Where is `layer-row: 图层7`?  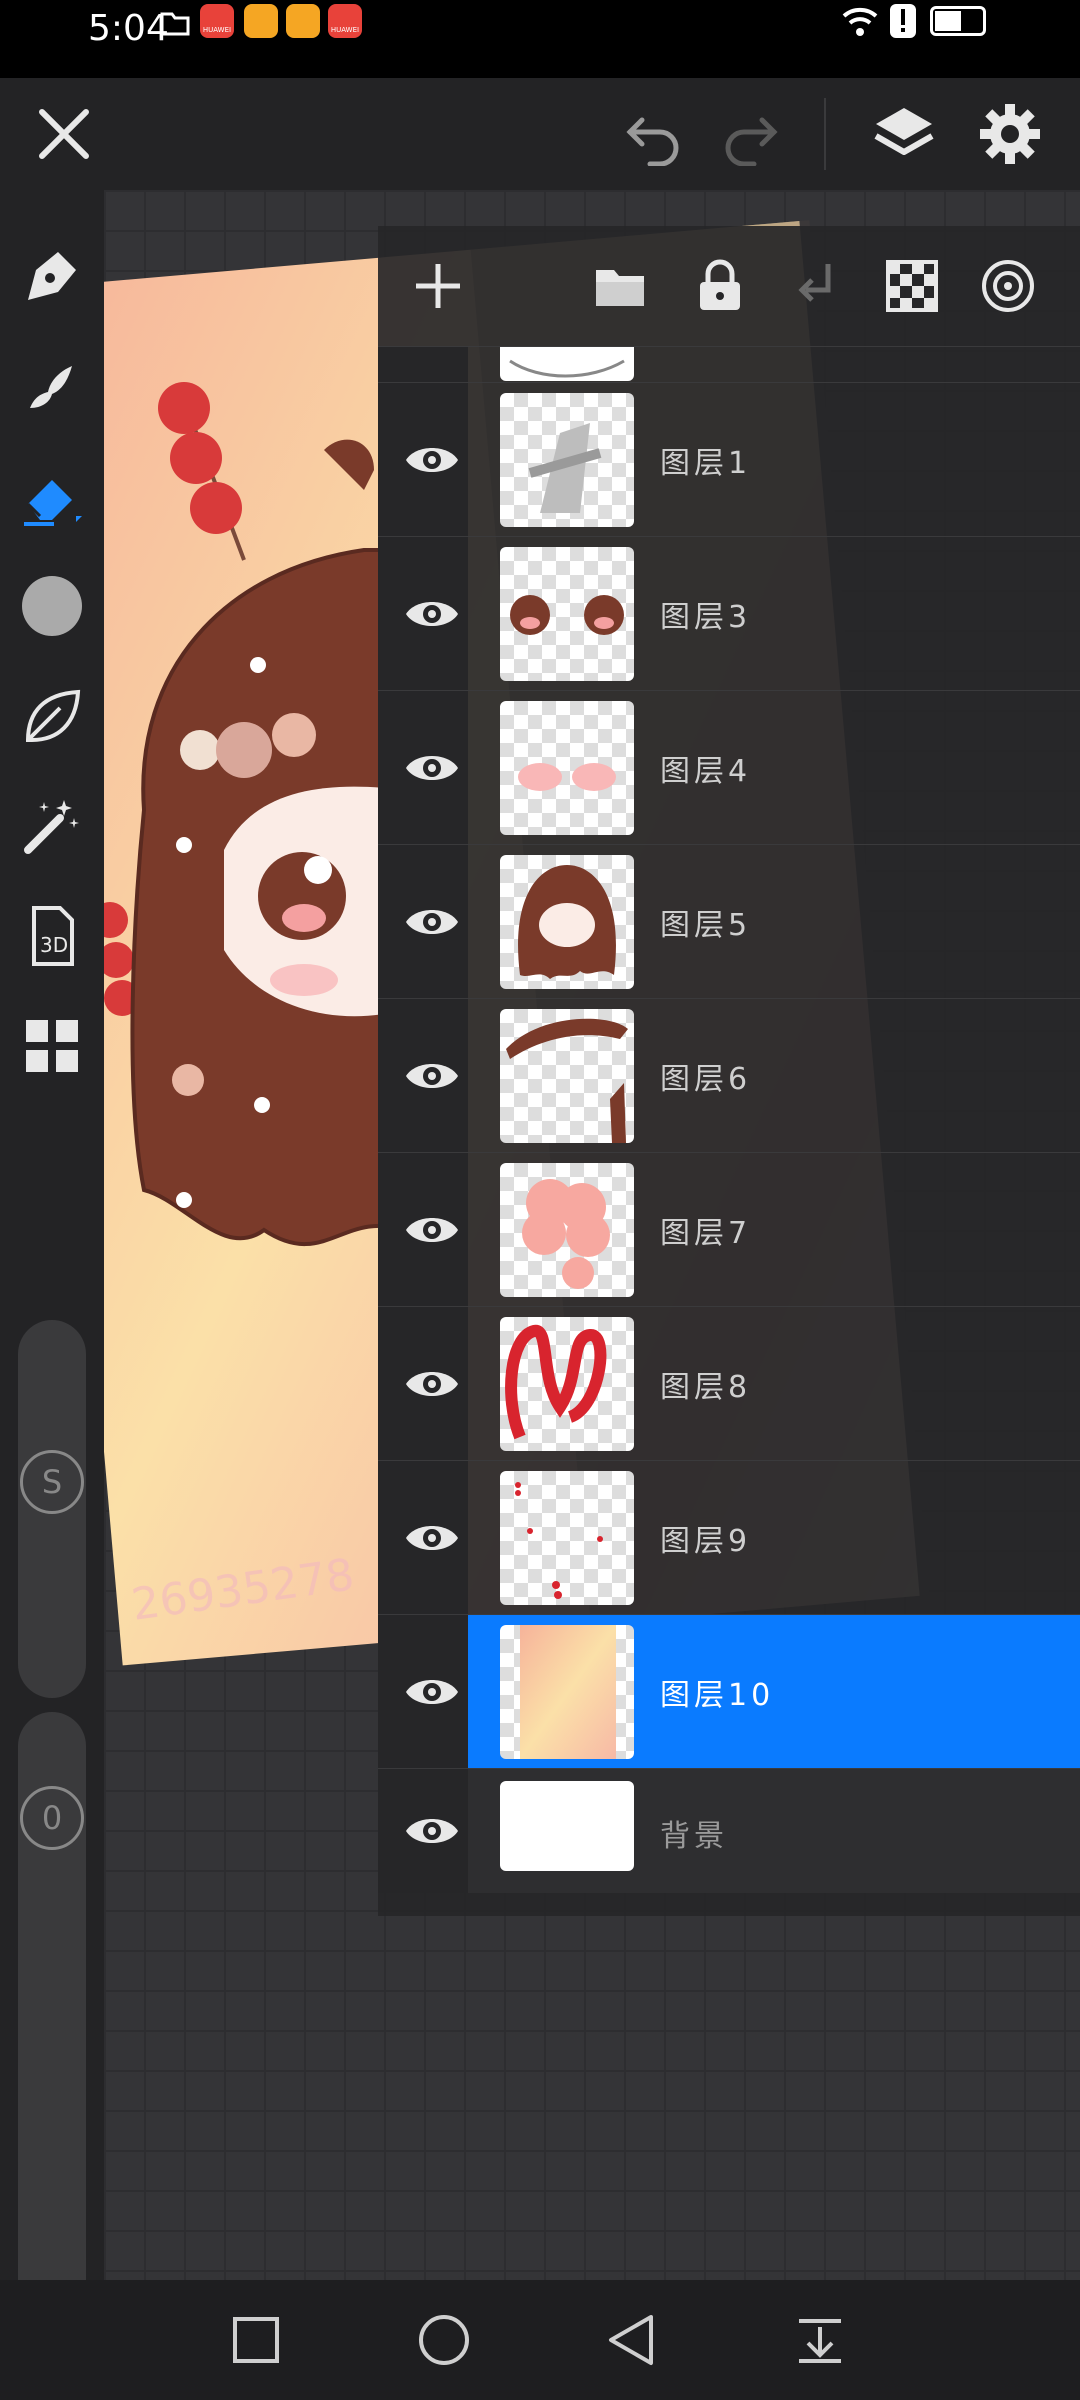
layer-row: 图层7 is located at coordinates (729, 1229).